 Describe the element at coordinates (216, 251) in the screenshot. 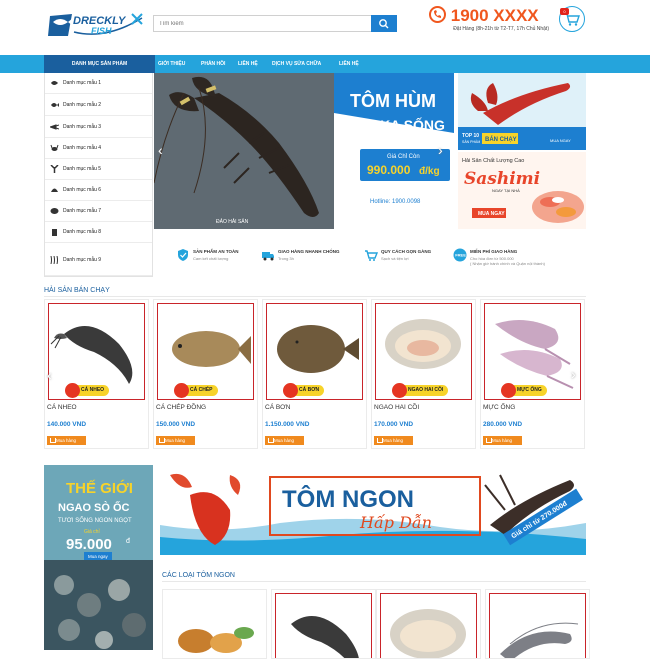

I see `feature-title: SẢN PHẨM AN TOÀN` at that location.